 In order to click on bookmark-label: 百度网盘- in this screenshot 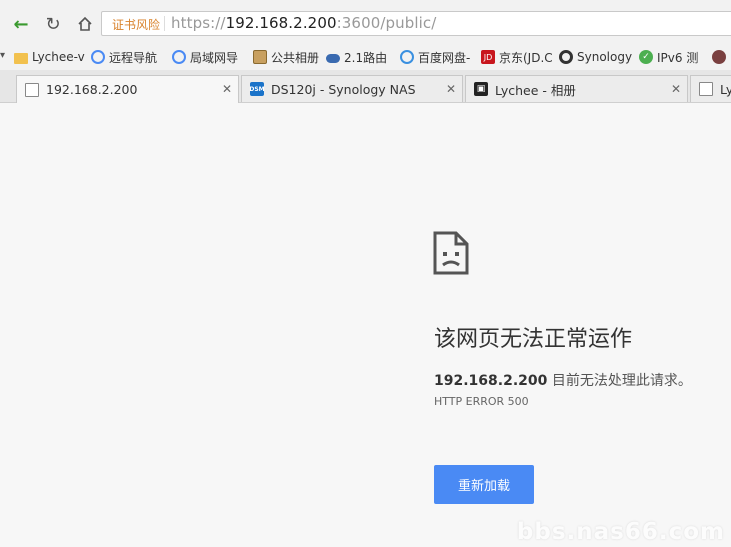, I will do `click(444, 57)`.